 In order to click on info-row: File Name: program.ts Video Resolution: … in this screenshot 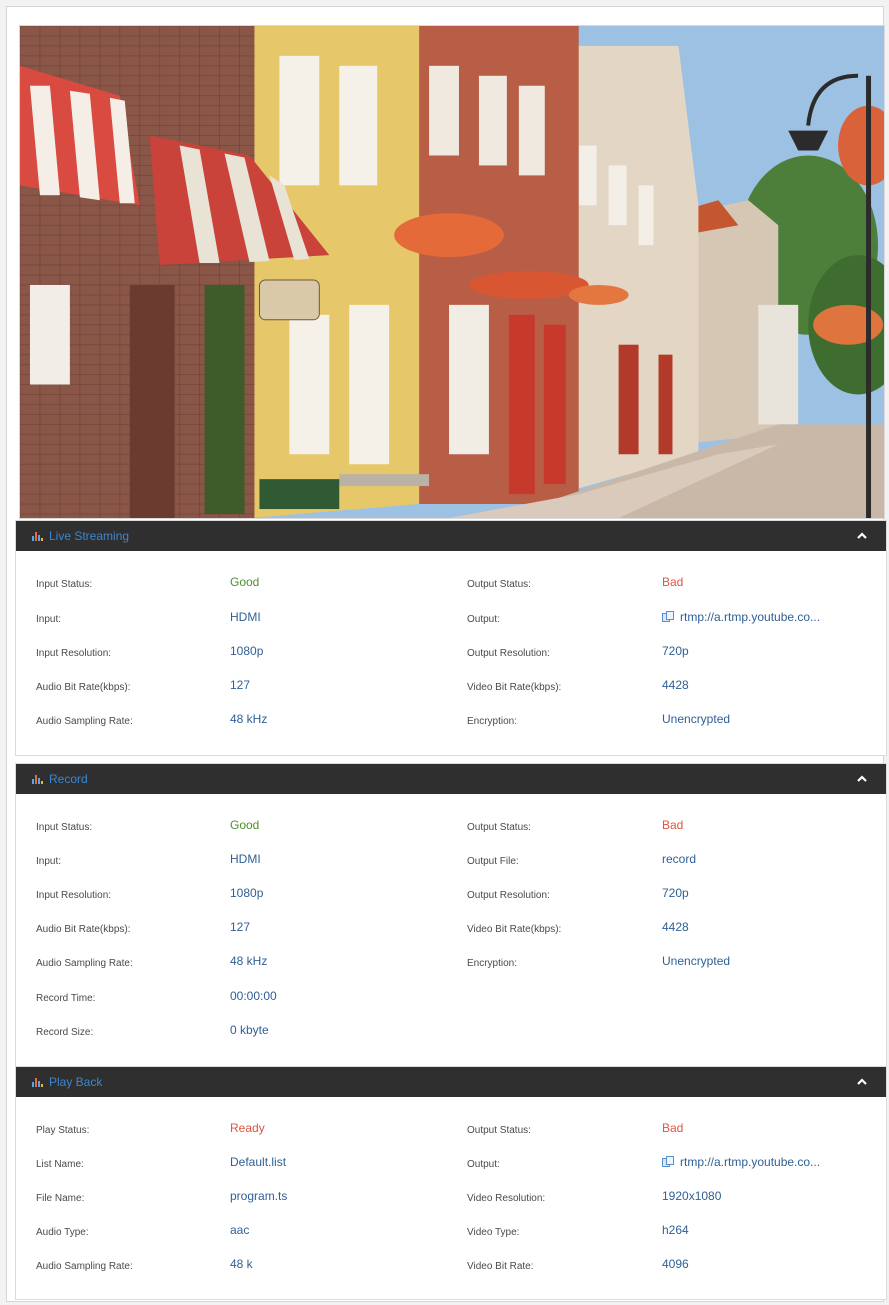, I will do `click(451, 1199)`.